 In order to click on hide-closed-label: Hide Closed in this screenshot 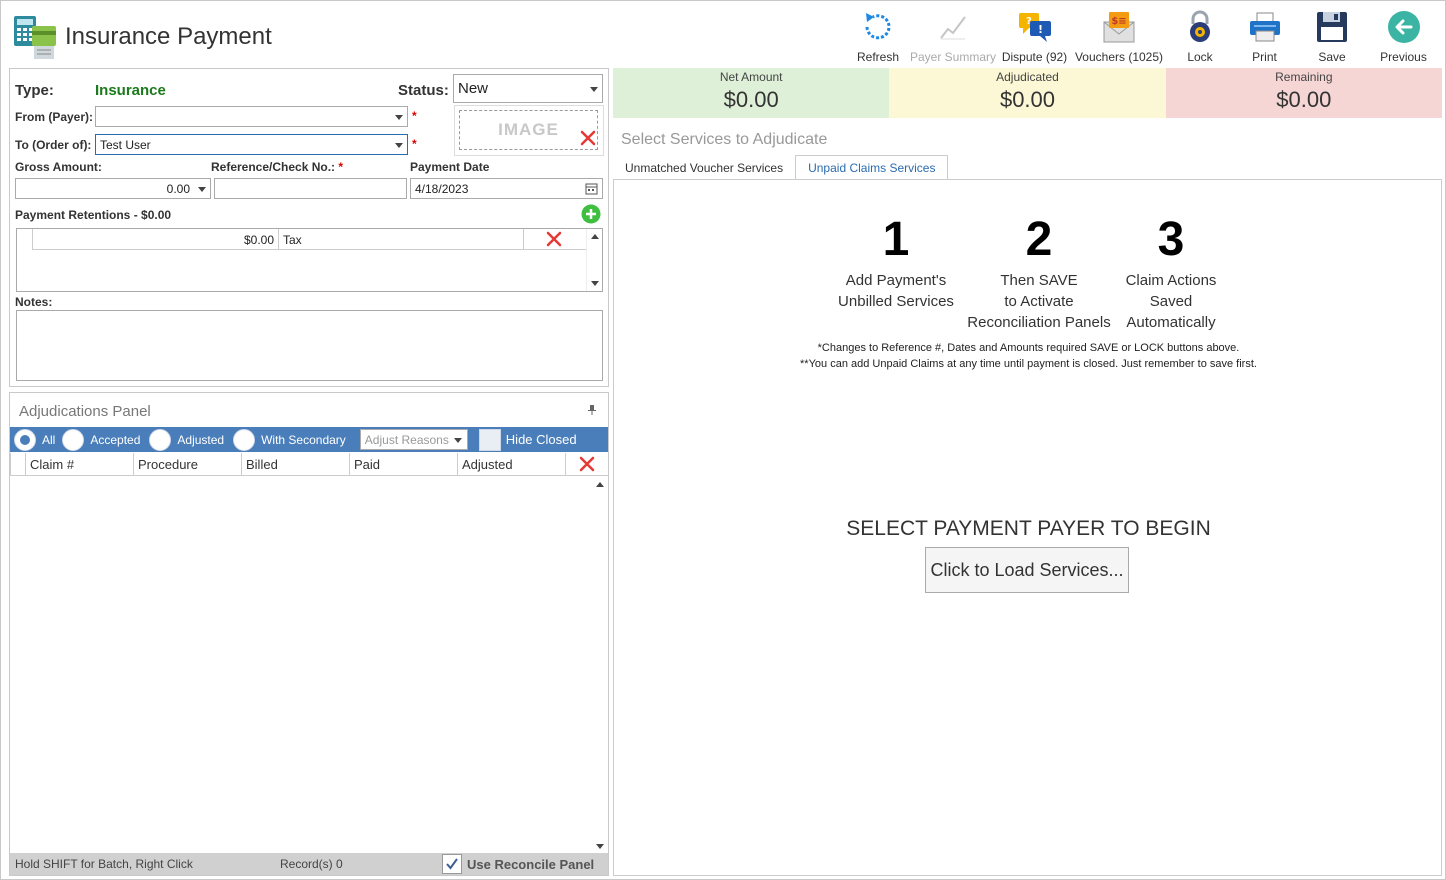, I will do `click(541, 439)`.